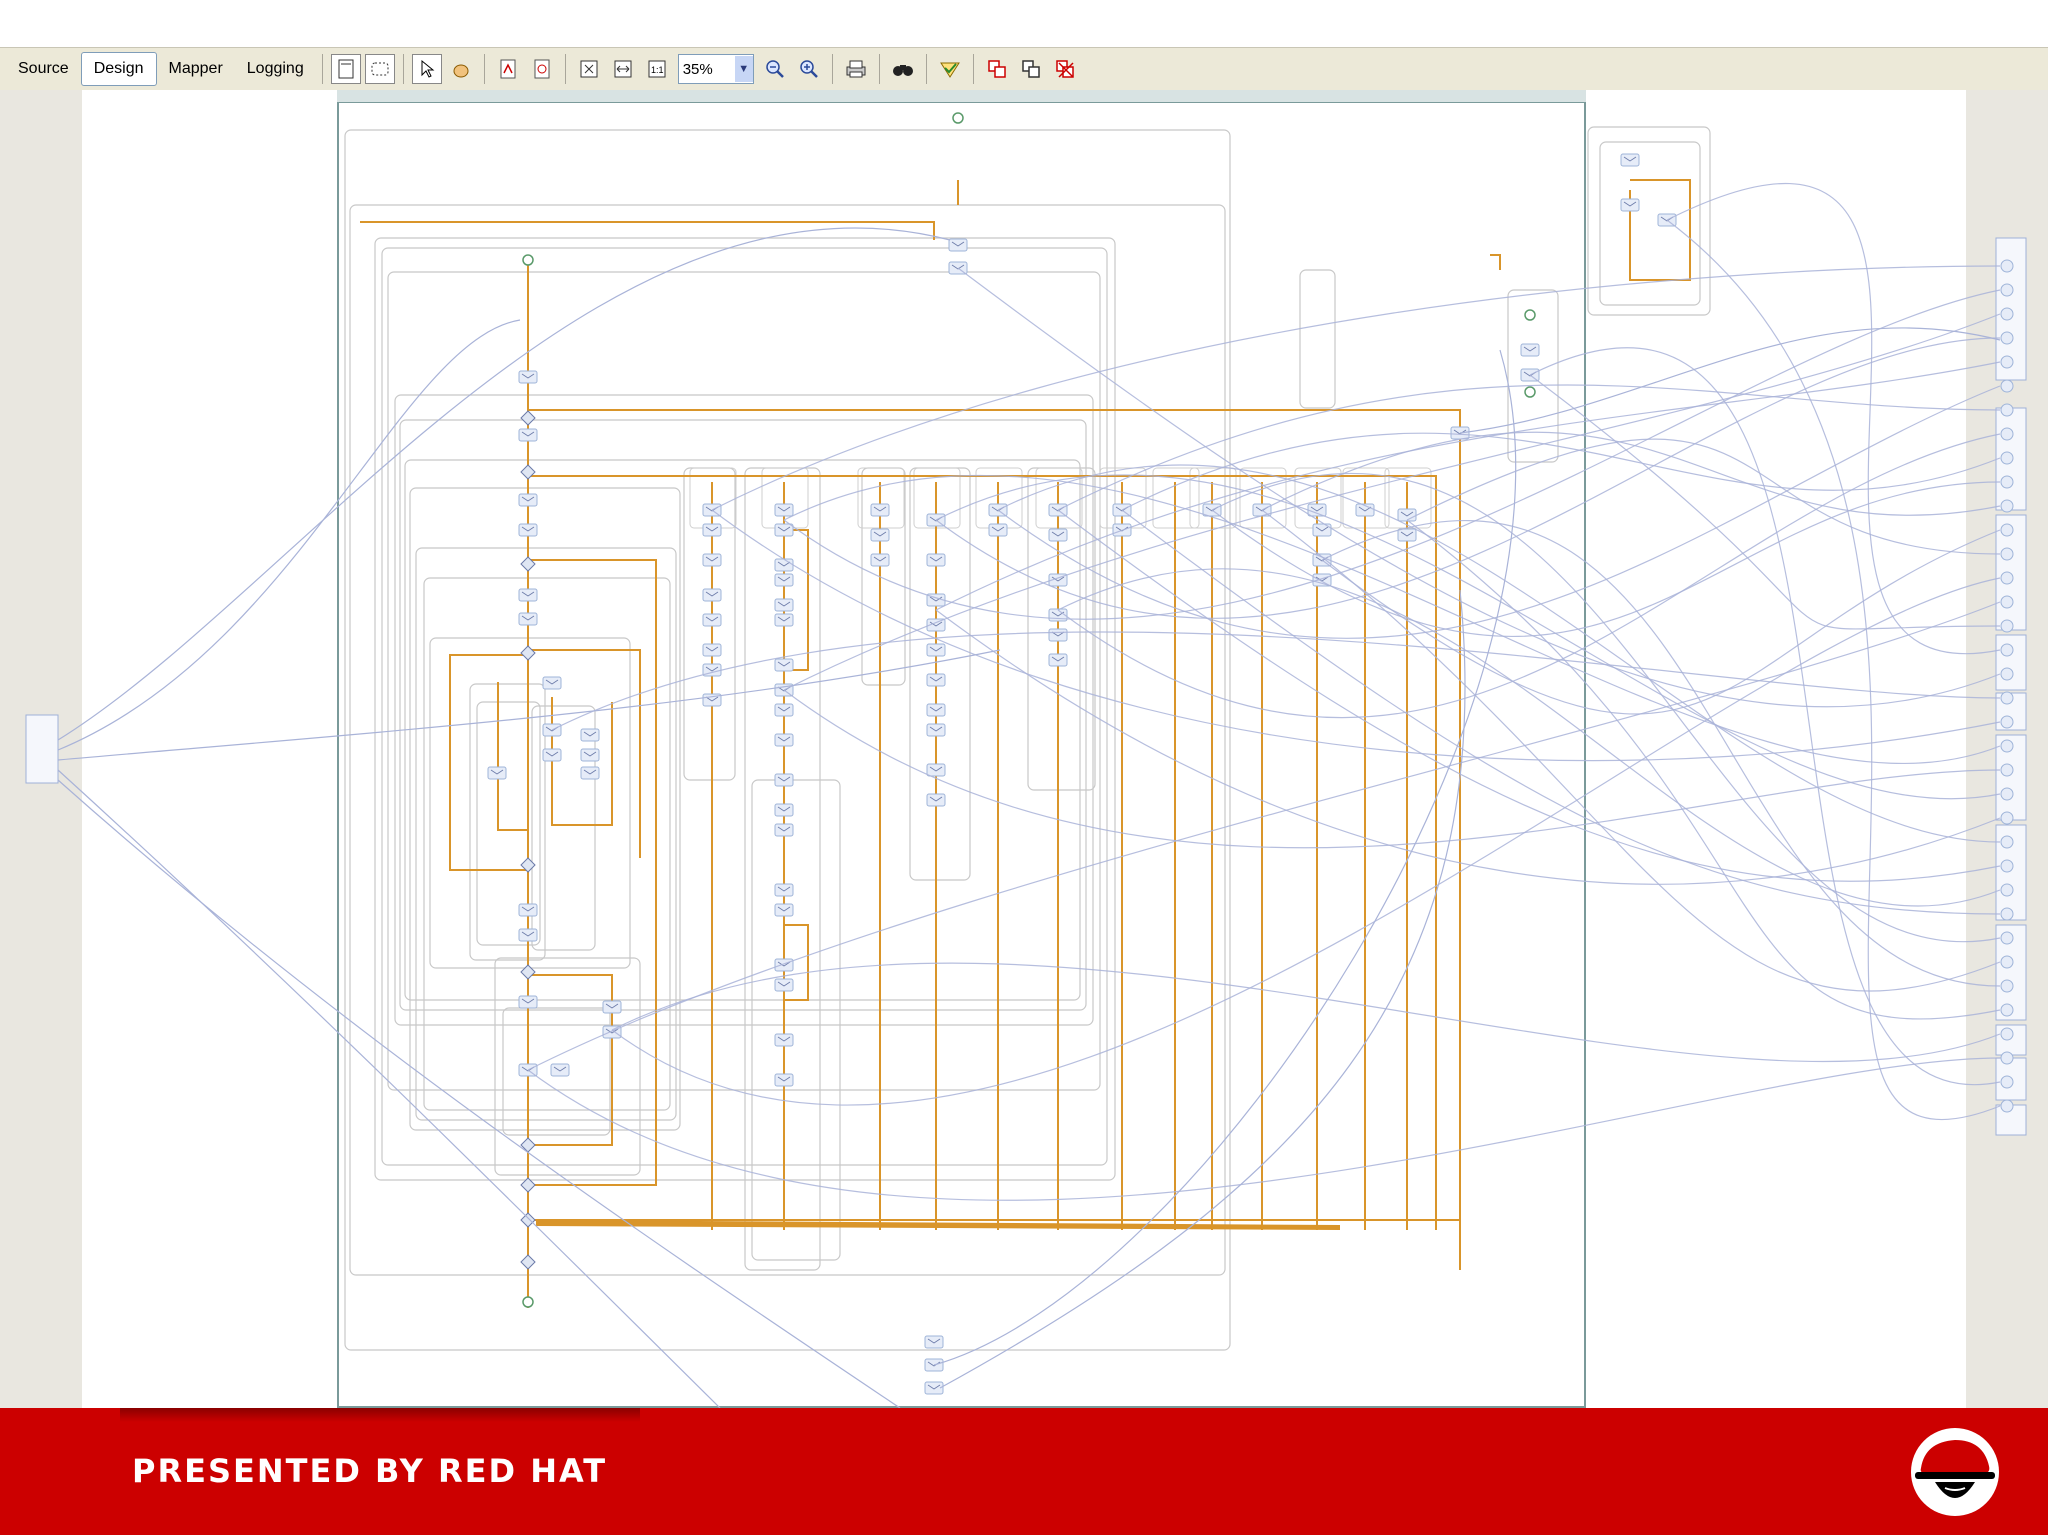  What do you see at coordinates (623, 69) in the screenshot?
I see `fit-width-icon` at bounding box center [623, 69].